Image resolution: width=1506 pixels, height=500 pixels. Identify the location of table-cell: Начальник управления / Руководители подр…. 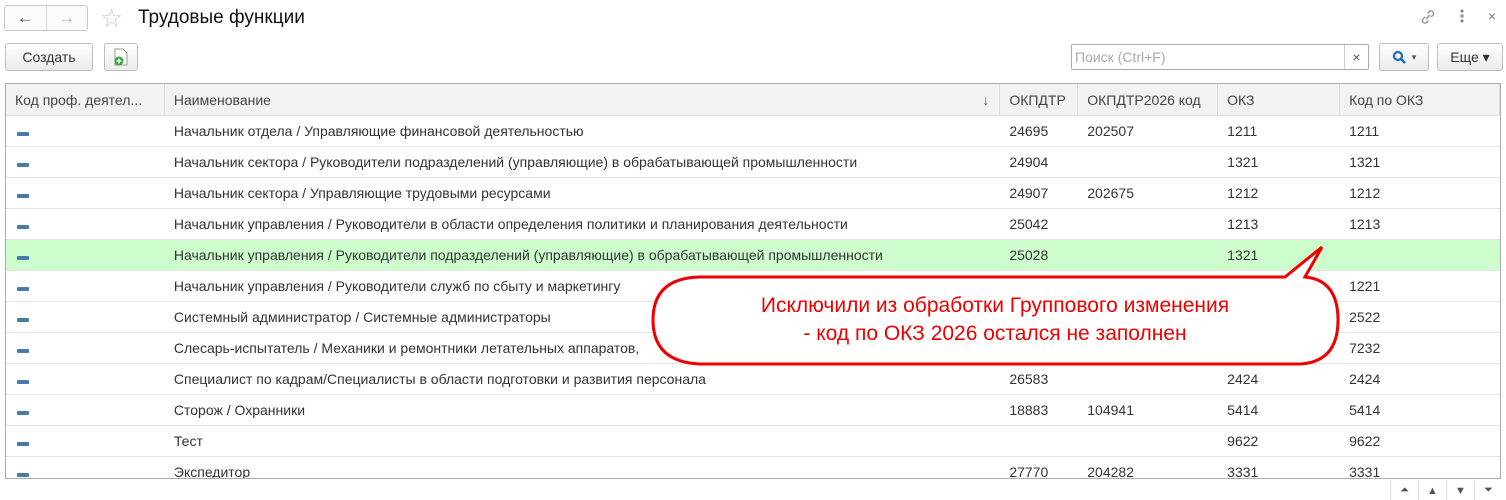
(528, 255).